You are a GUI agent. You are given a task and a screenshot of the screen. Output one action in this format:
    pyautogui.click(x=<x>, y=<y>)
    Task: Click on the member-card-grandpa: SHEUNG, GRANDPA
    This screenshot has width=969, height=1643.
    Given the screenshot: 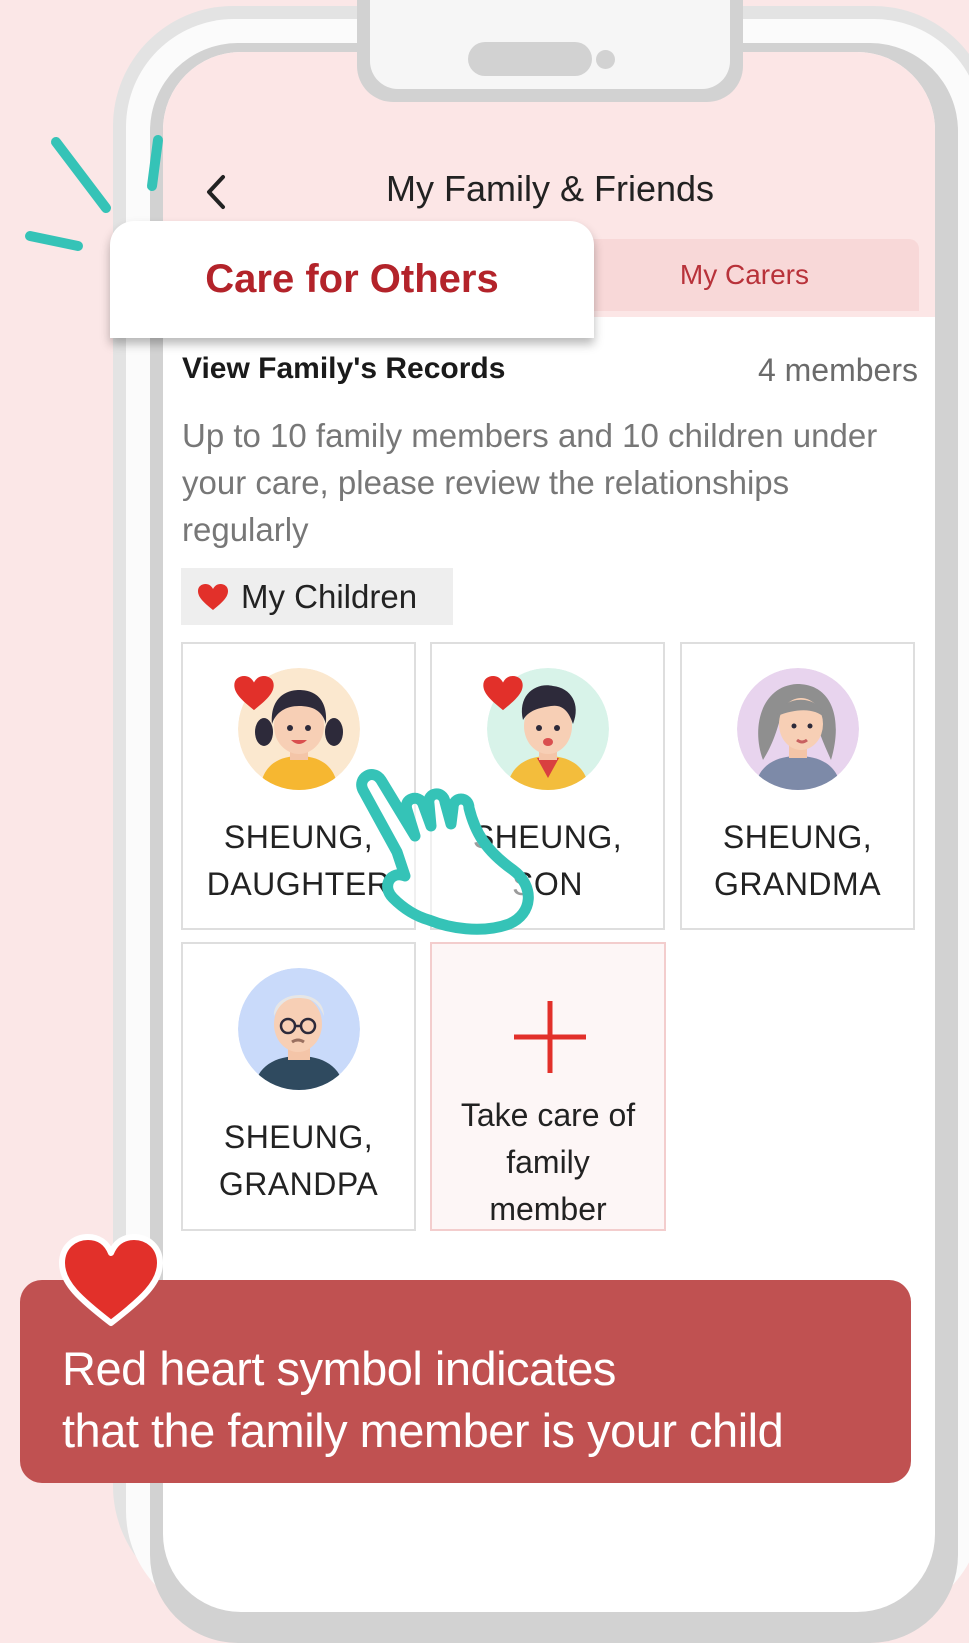 What is the action you would take?
    pyautogui.click(x=298, y=1086)
    